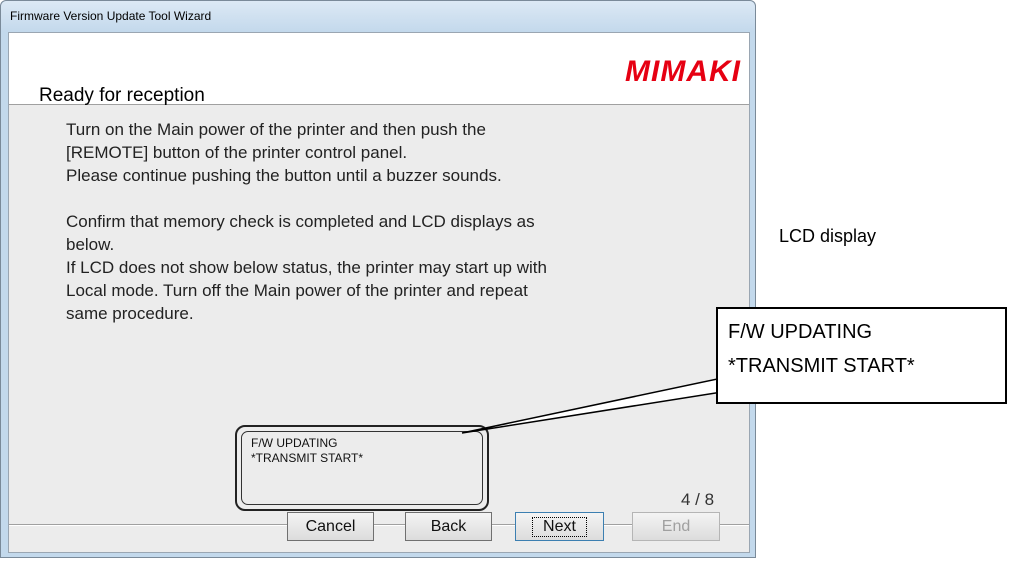 This screenshot has height=562, width=1026. I want to click on callout-pointer, so click(592, 405).